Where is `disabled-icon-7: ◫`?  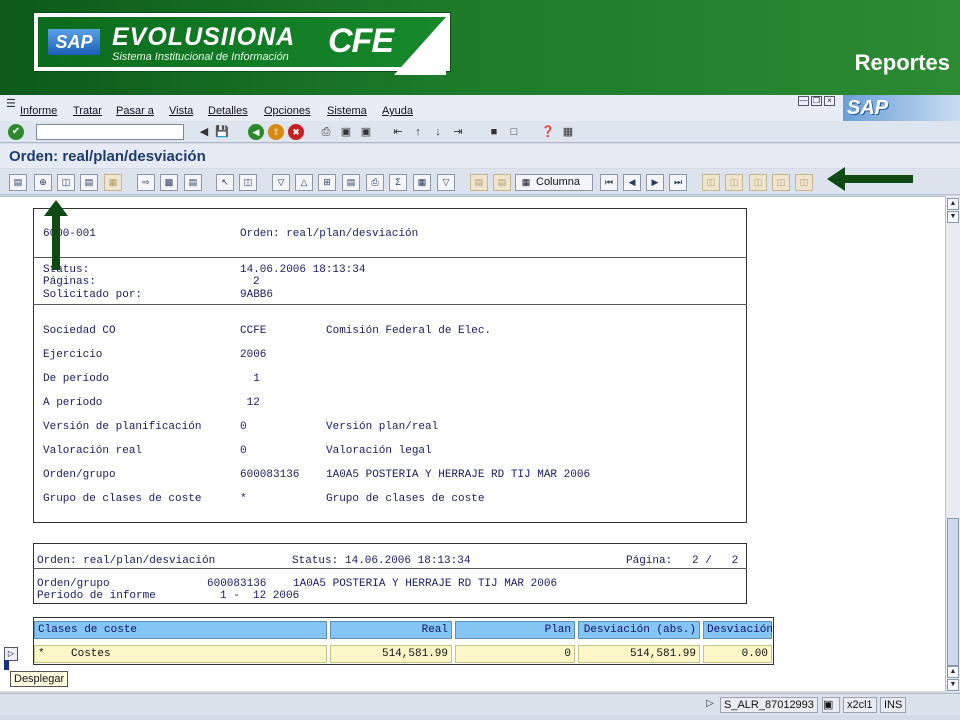 disabled-icon-7: ◫ is located at coordinates (804, 182).